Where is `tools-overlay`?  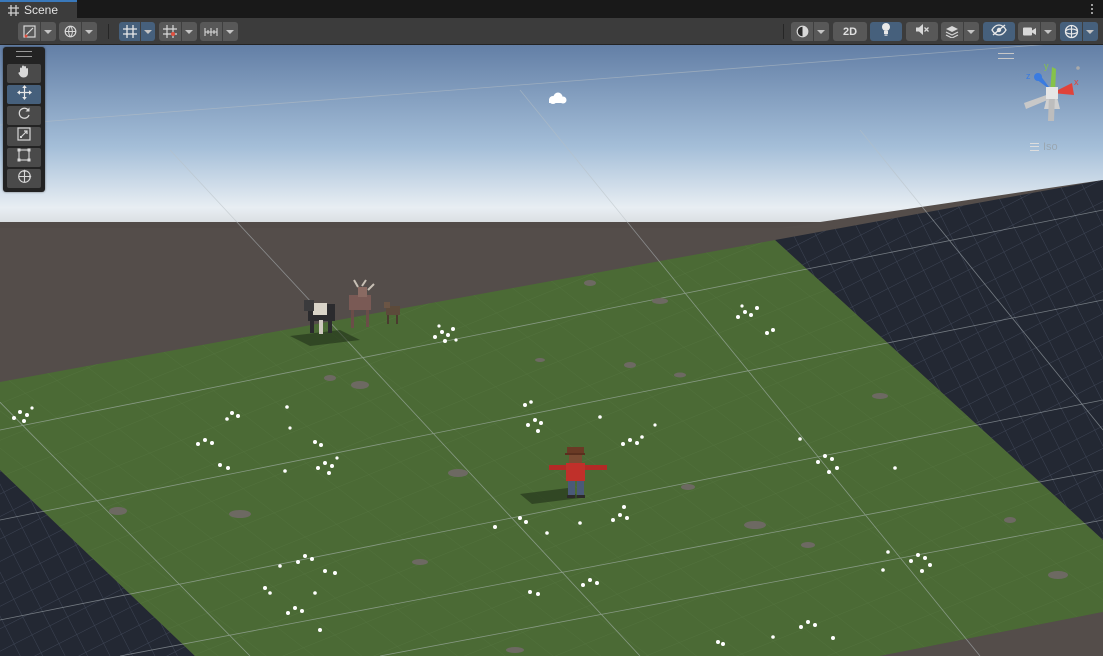 tools-overlay is located at coordinates (24, 119).